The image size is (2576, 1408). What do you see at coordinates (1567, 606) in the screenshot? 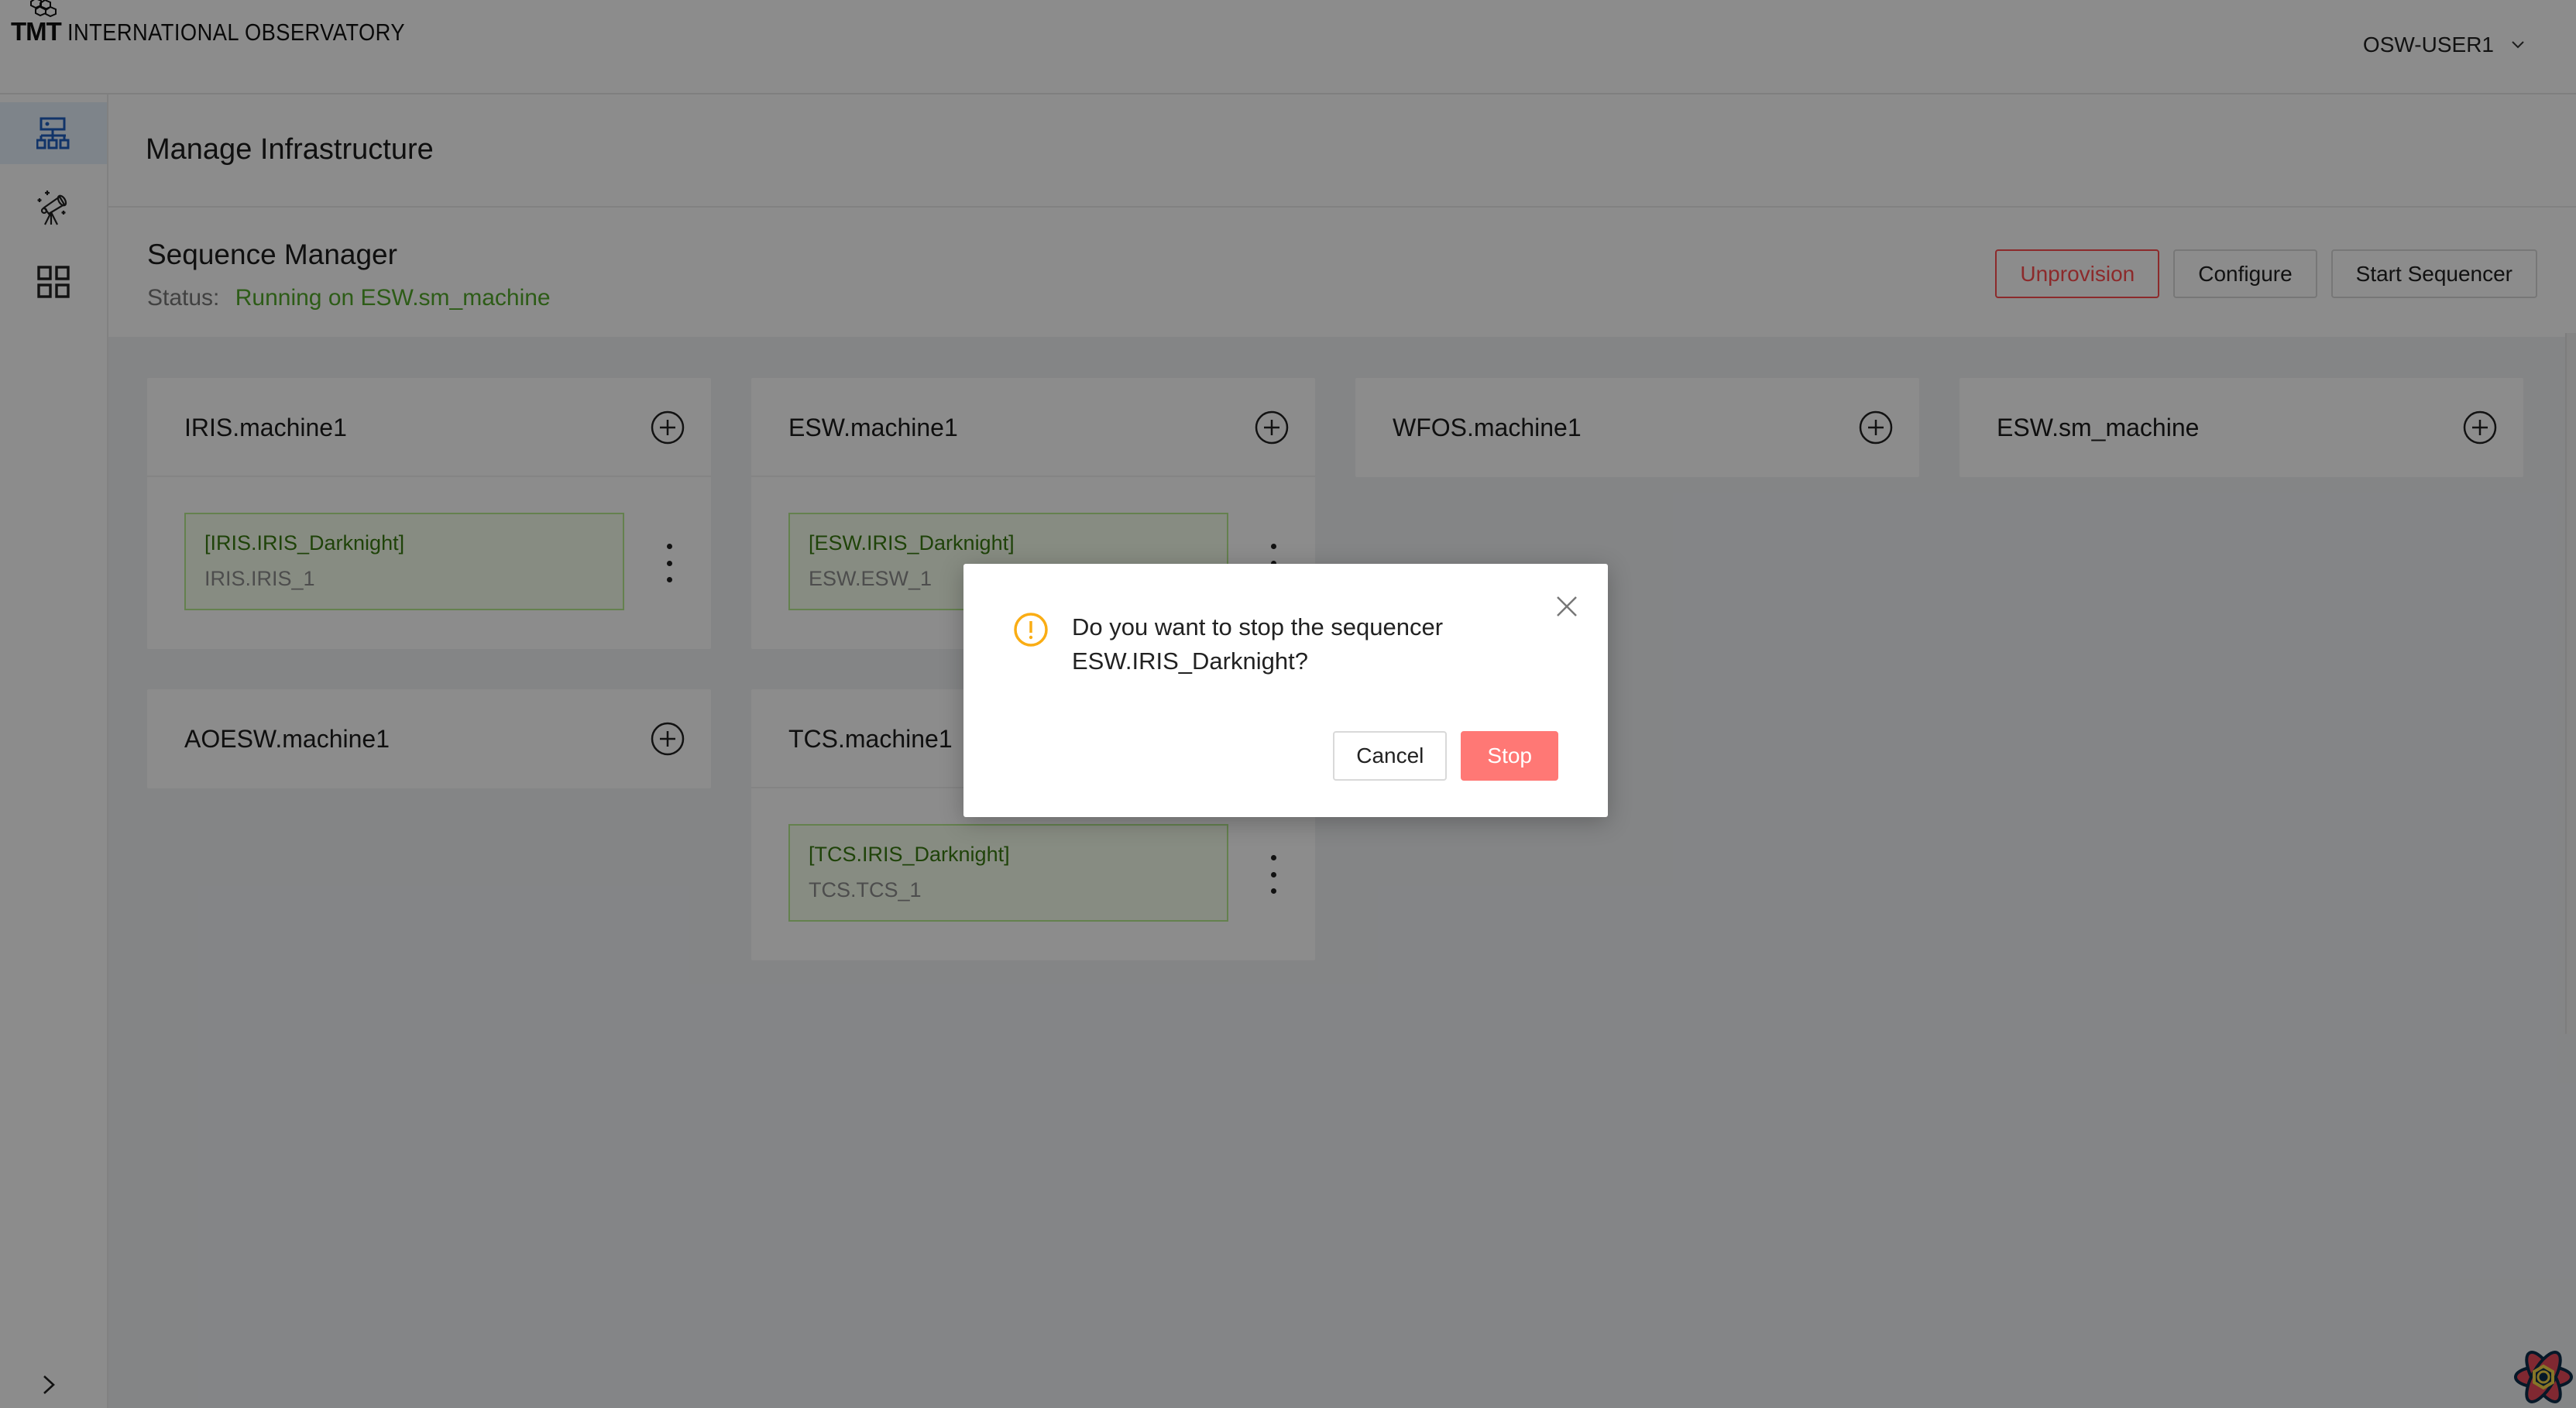
I see `close-icon` at bounding box center [1567, 606].